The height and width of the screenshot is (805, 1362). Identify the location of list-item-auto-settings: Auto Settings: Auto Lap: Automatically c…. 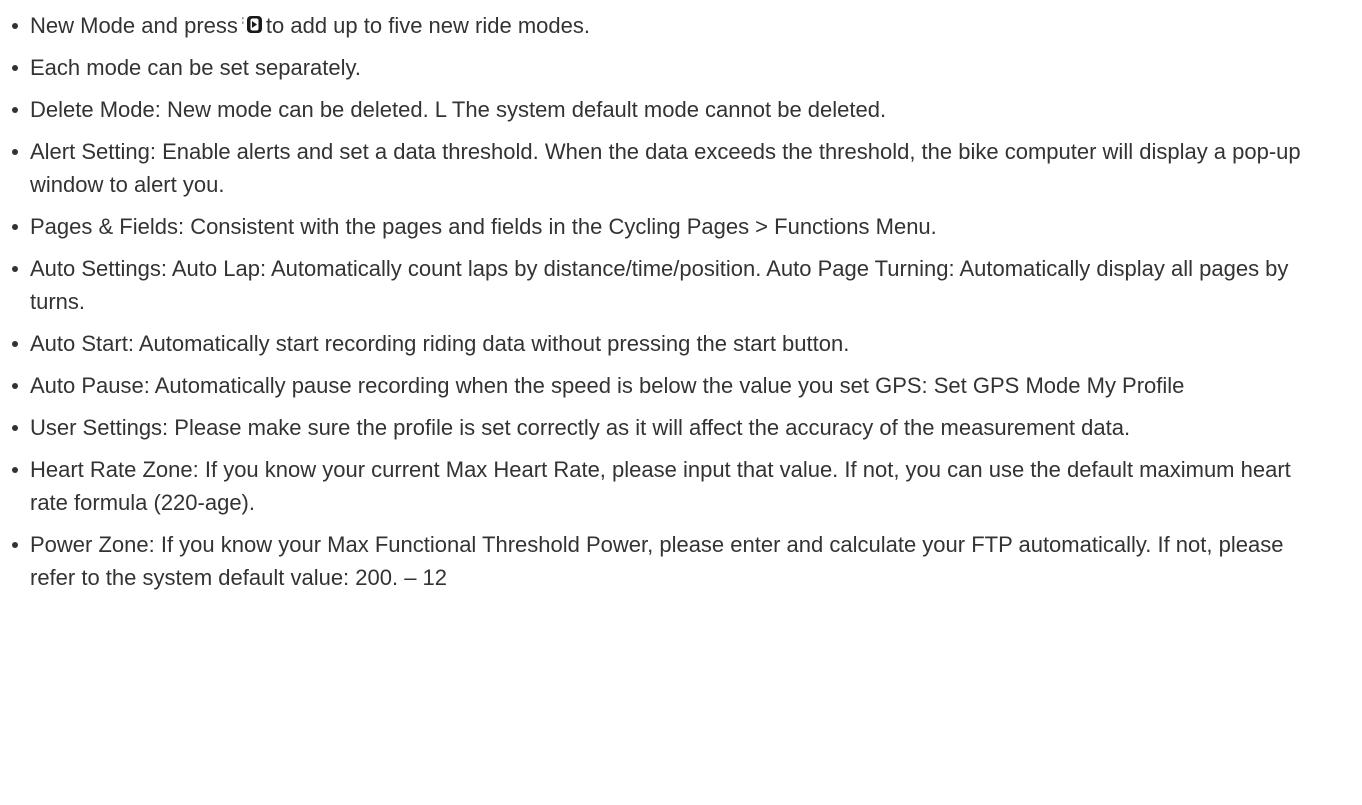
(671, 285).